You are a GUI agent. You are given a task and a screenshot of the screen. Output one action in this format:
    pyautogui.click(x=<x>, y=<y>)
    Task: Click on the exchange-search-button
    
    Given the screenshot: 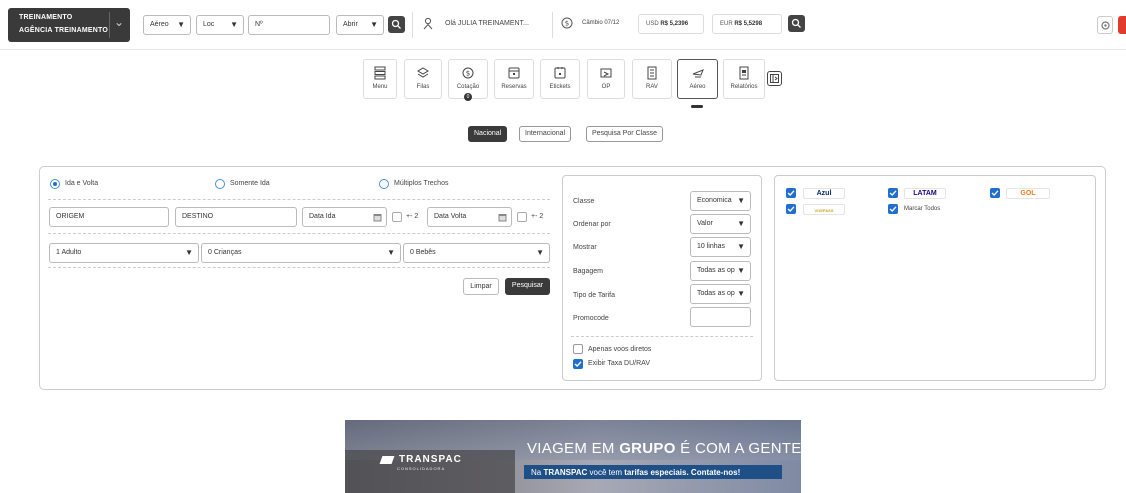 What is the action you would take?
    pyautogui.click(x=796, y=23)
    